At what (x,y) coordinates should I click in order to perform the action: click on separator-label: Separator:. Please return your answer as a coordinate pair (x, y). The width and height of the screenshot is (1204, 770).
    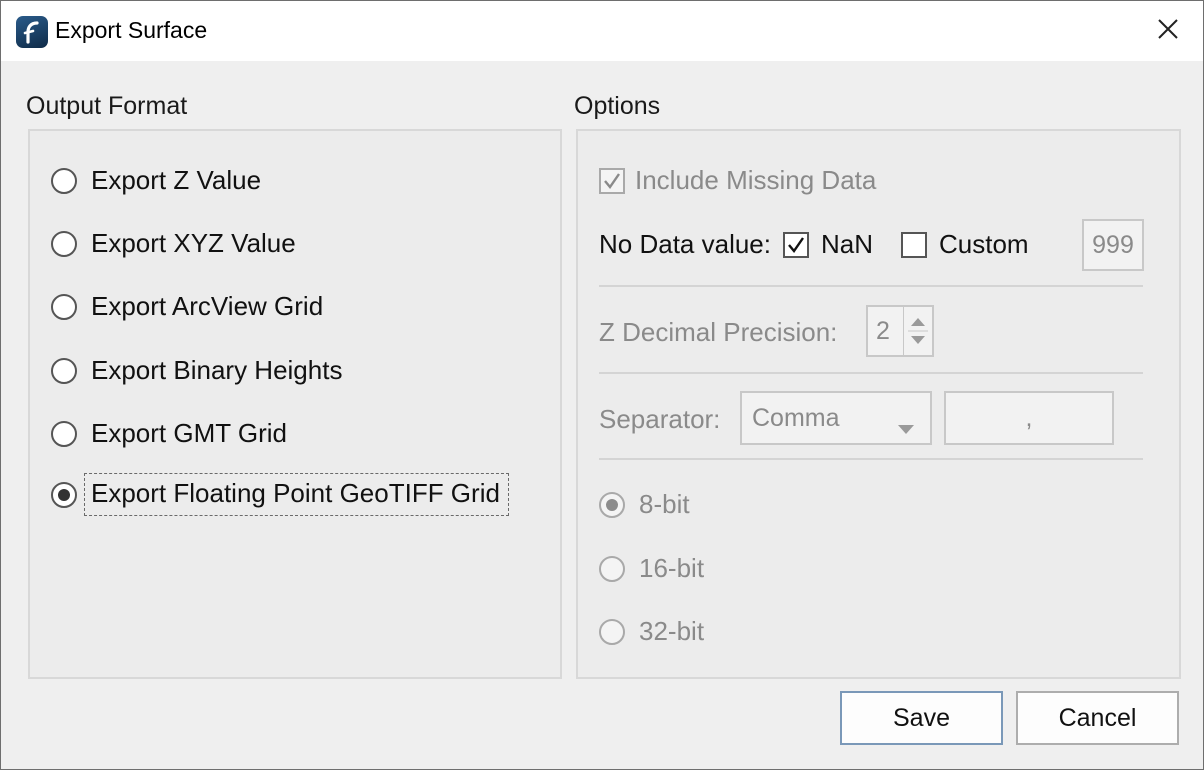
    Looking at the image, I should click on (660, 419).